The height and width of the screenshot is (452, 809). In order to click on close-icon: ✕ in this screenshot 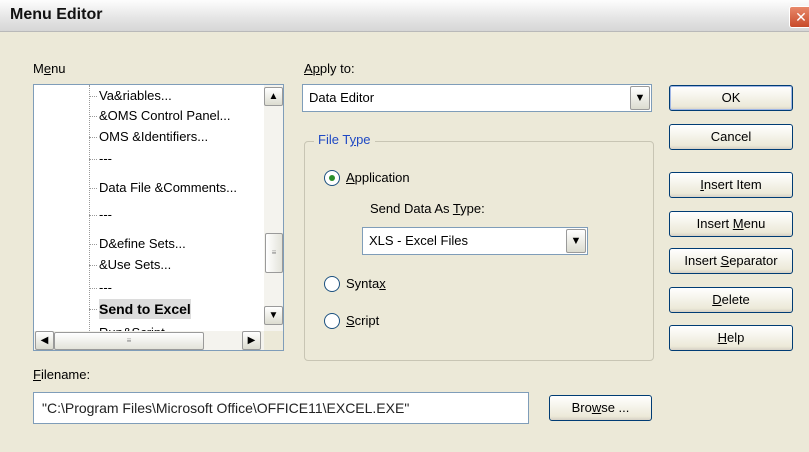, I will do `click(799, 17)`.